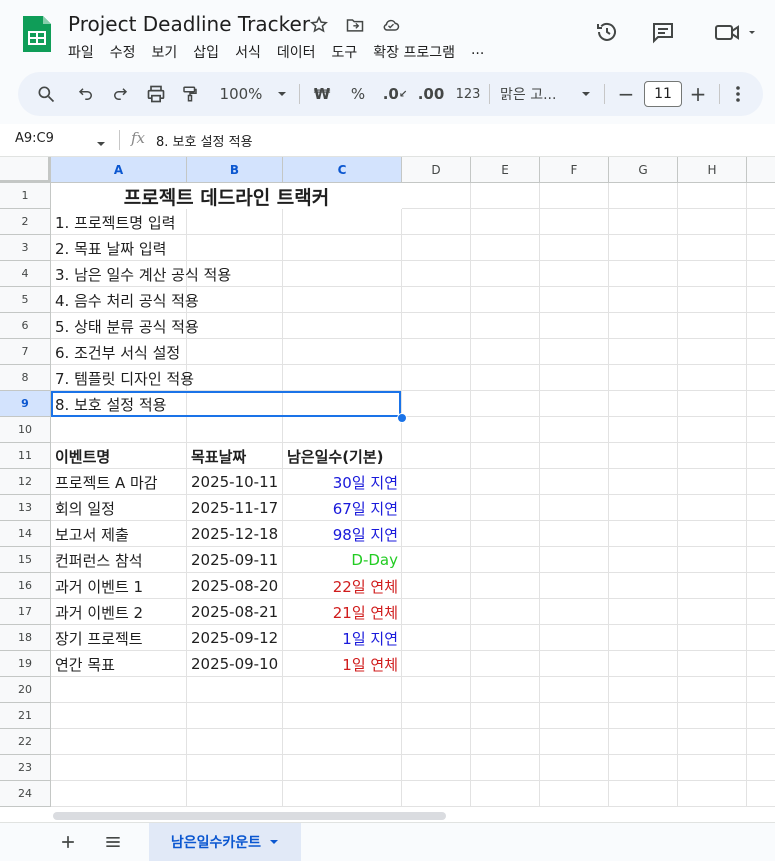 This screenshot has width=775, height=861. Describe the element at coordinates (235, 456) in the screenshot. I see `table-header-cell: 목표날짜` at that location.